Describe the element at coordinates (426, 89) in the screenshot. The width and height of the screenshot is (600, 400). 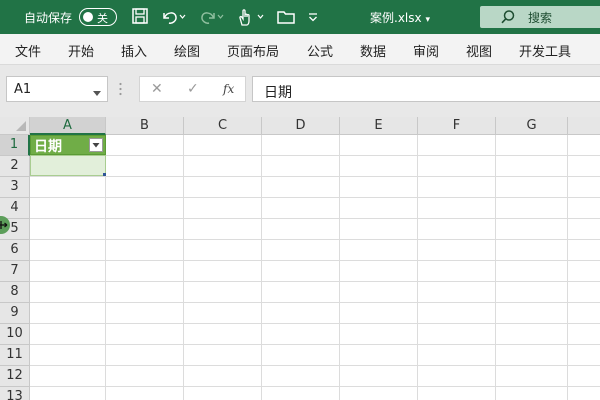
I see `formula-input: 日期` at that location.